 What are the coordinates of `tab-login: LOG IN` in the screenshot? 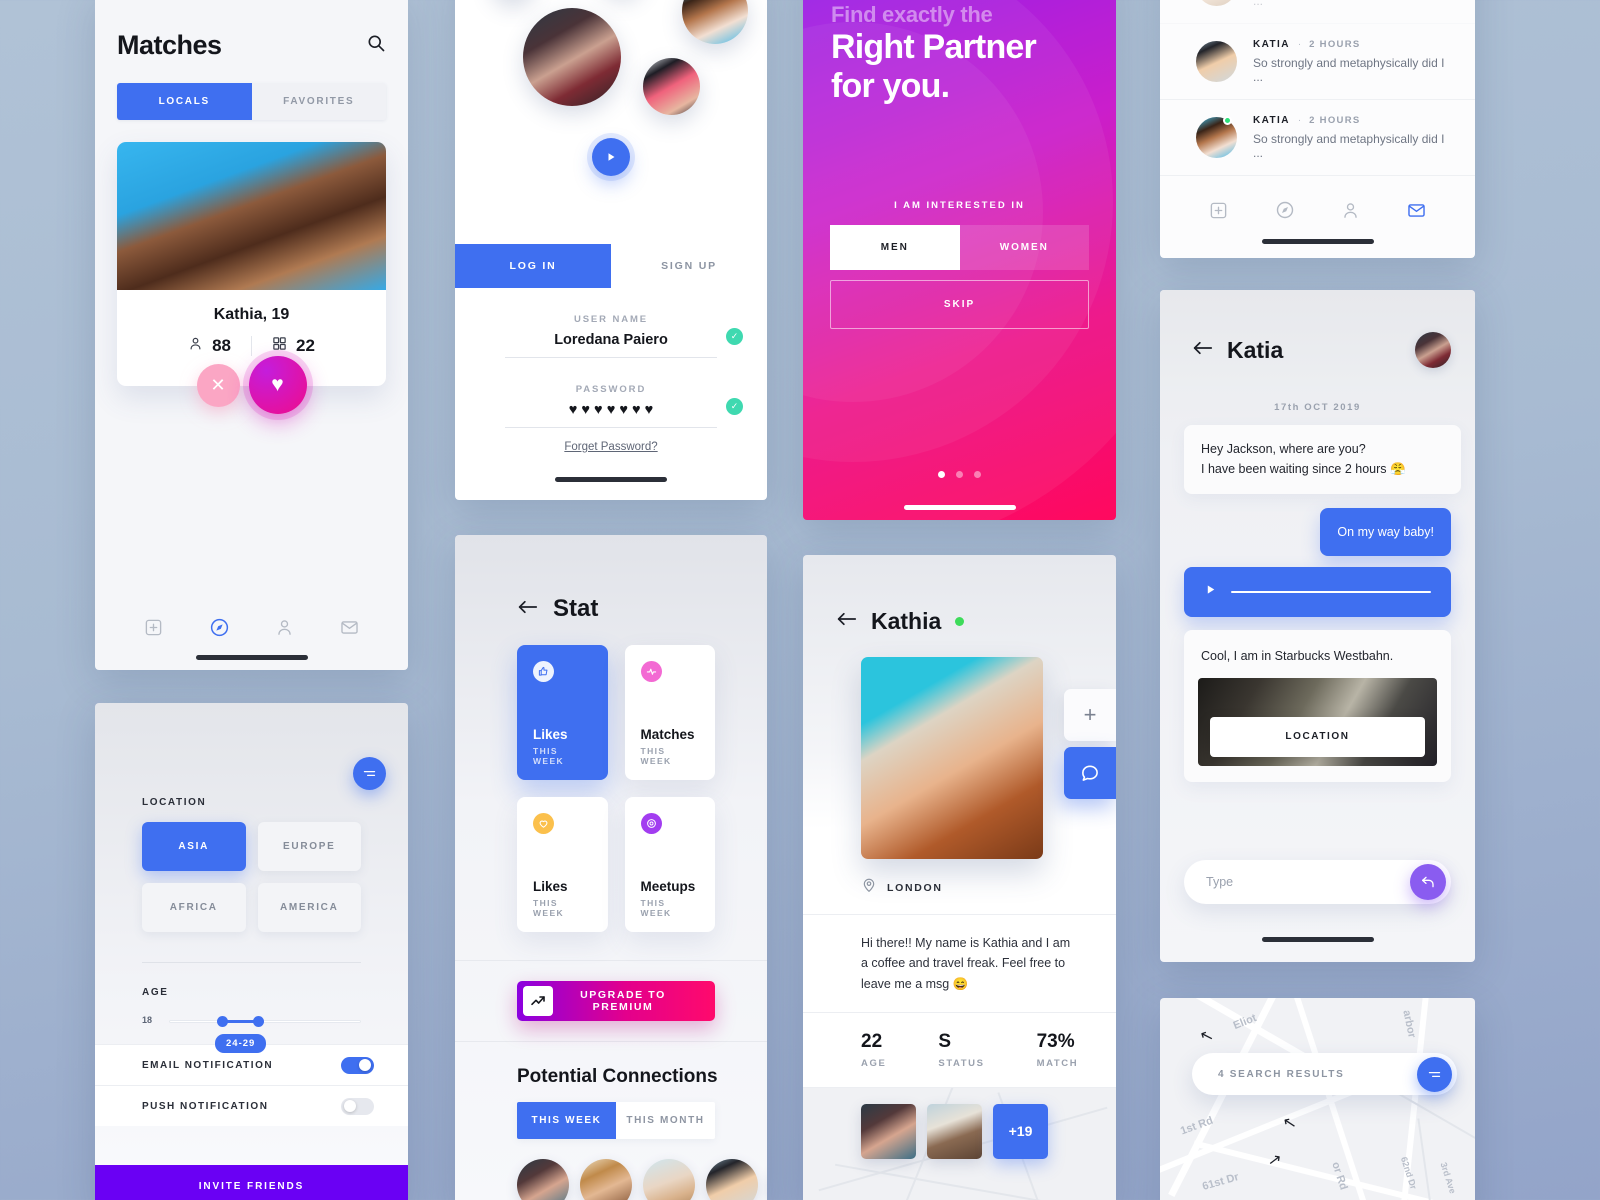 It's located at (533, 266).